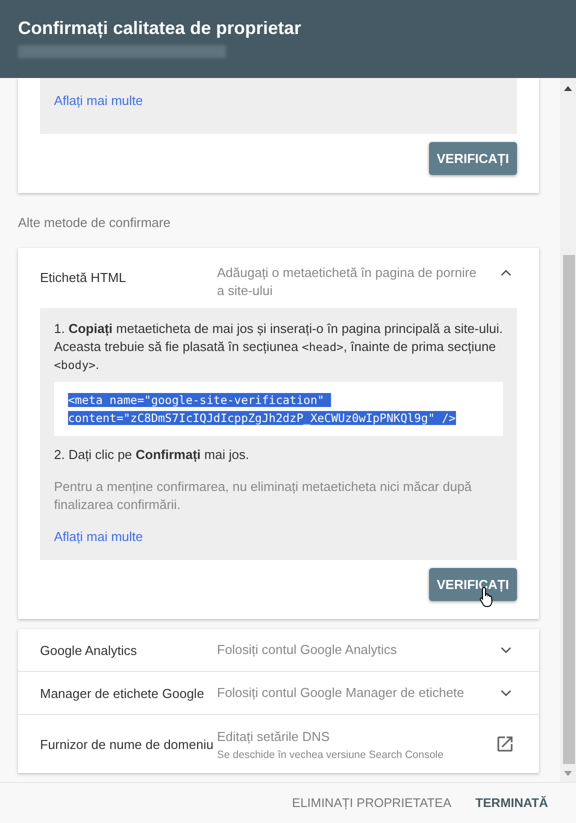 Image resolution: width=576 pixels, height=823 pixels. Describe the element at coordinates (152, 455) in the screenshot. I see `instruction-text: 2. Dați clic pe Confirmați mai jos.` at that location.